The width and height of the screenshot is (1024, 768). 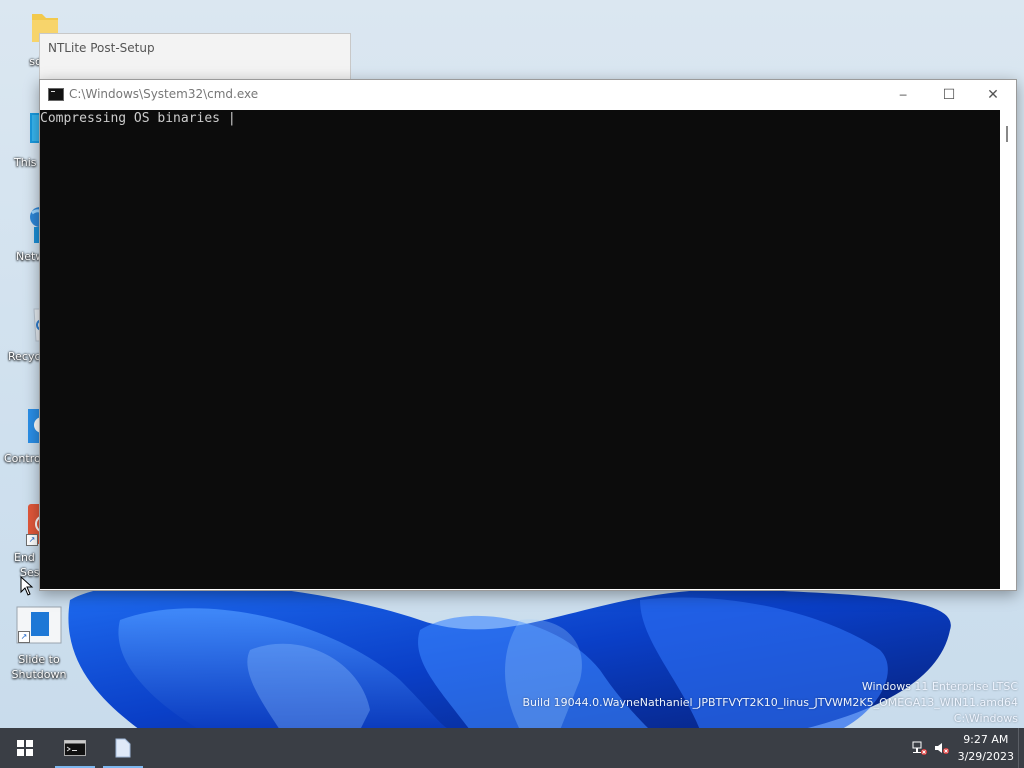 I want to click on minimize-icon: ─, so click(x=903, y=95).